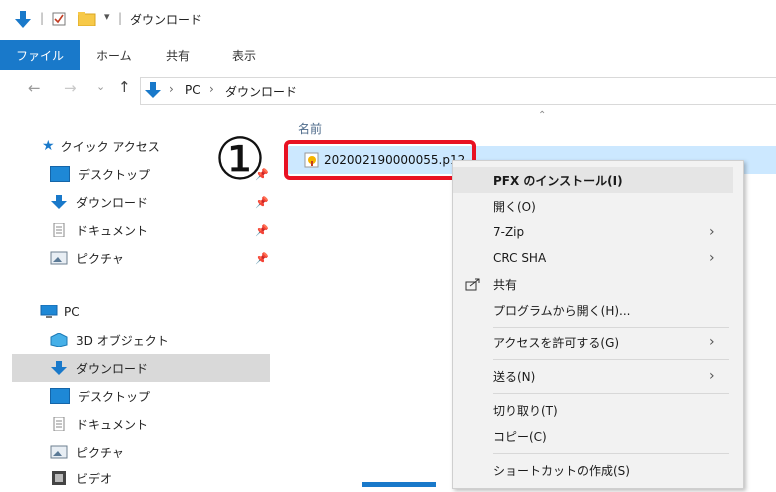 This screenshot has width=776, height=492. Describe the element at coordinates (593, 410) in the screenshot. I see `menu-item-cut: 切り取り(T)` at that location.